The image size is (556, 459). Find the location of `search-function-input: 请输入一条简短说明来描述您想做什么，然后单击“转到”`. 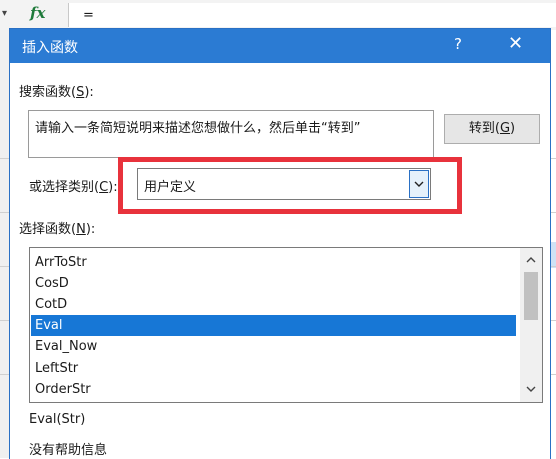

search-function-input: 请输入一条简短说明来描述您想做什么，然后单击“转到” is located at coordinates (231, 134).